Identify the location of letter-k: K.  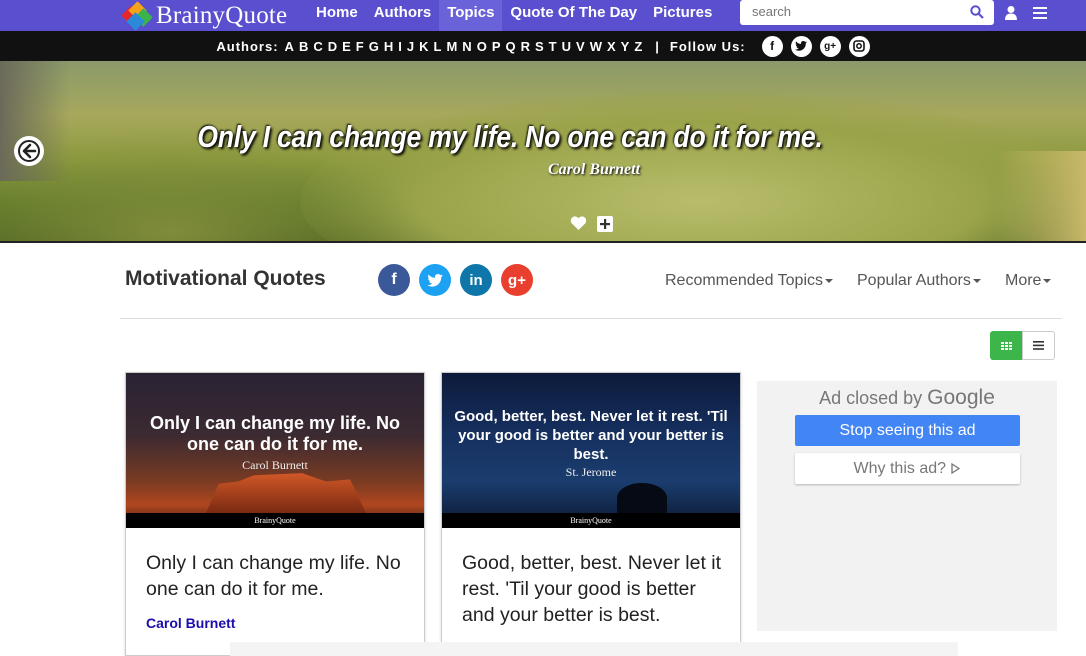
(424, 46).